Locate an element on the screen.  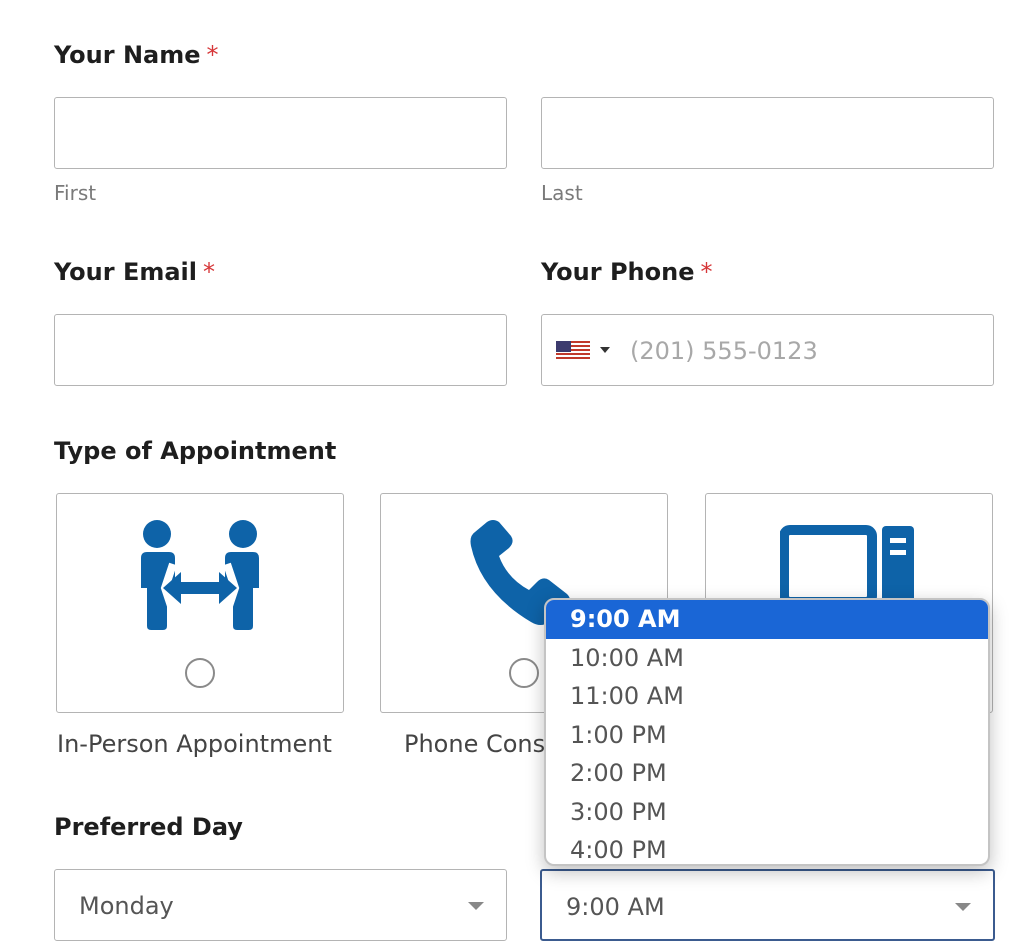
people-exchange-icon is located at coordinates (200, 575).